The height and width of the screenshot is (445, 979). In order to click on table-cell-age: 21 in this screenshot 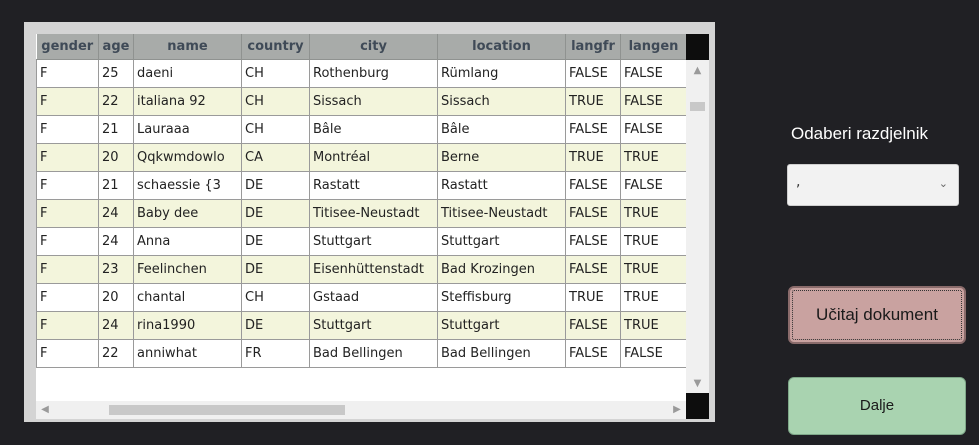, I will do `click(116, 129)`.